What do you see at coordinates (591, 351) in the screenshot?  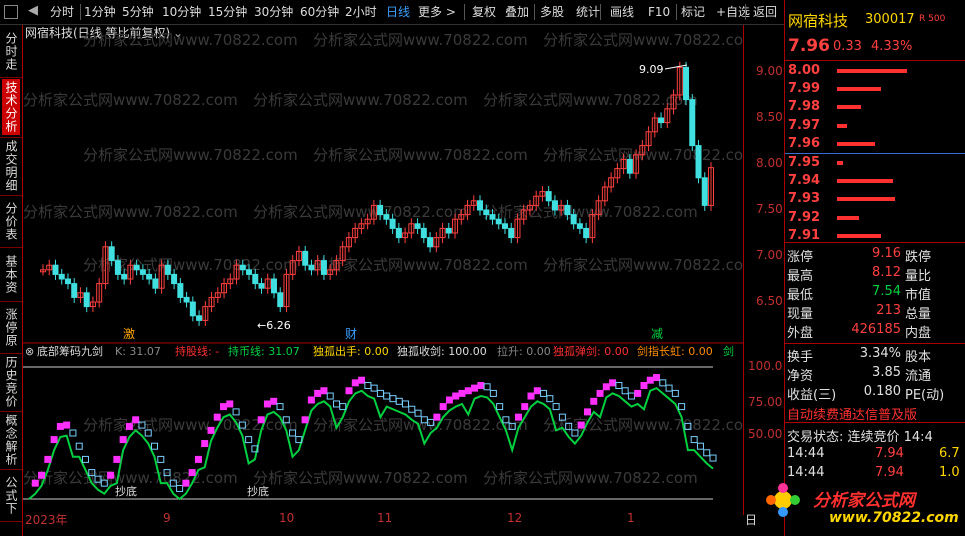 I see `indicator-value: 独孤弹剑: 0.00` at bounding box center [591, 351].